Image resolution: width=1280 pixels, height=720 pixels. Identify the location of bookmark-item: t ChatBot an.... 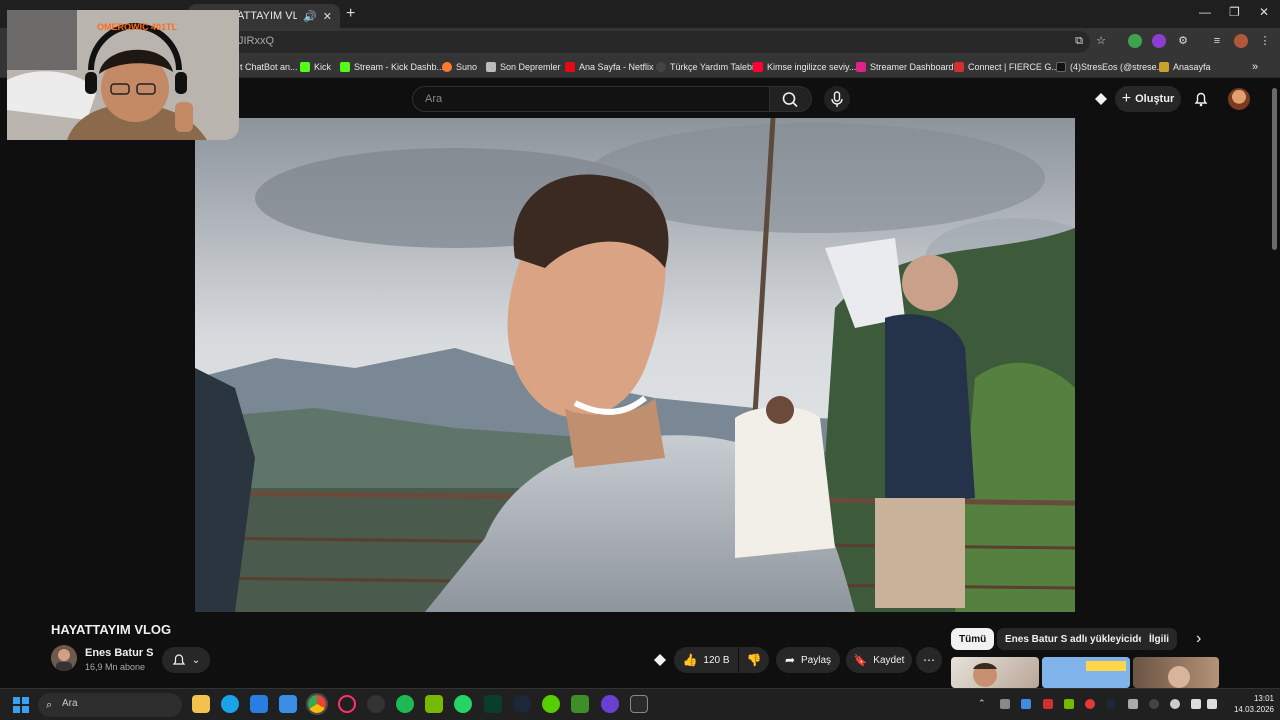
(269, 67).